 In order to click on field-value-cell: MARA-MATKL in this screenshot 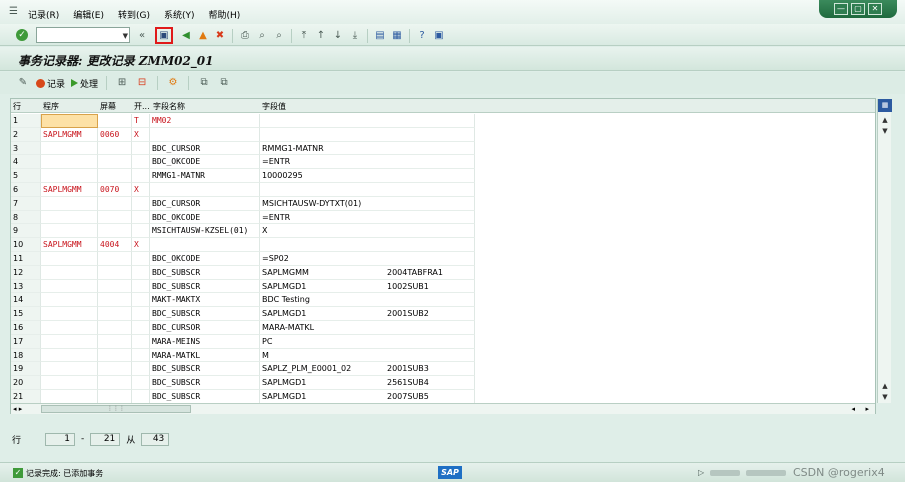, I will do `click(367, 328)`.